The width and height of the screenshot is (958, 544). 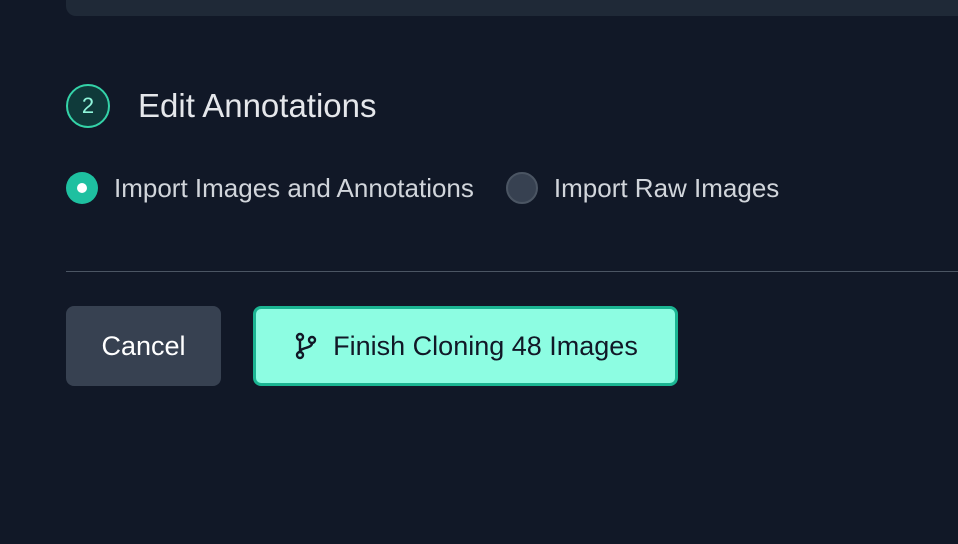 I want to click on step-number-badge: 2, so click(x=88, y=106).